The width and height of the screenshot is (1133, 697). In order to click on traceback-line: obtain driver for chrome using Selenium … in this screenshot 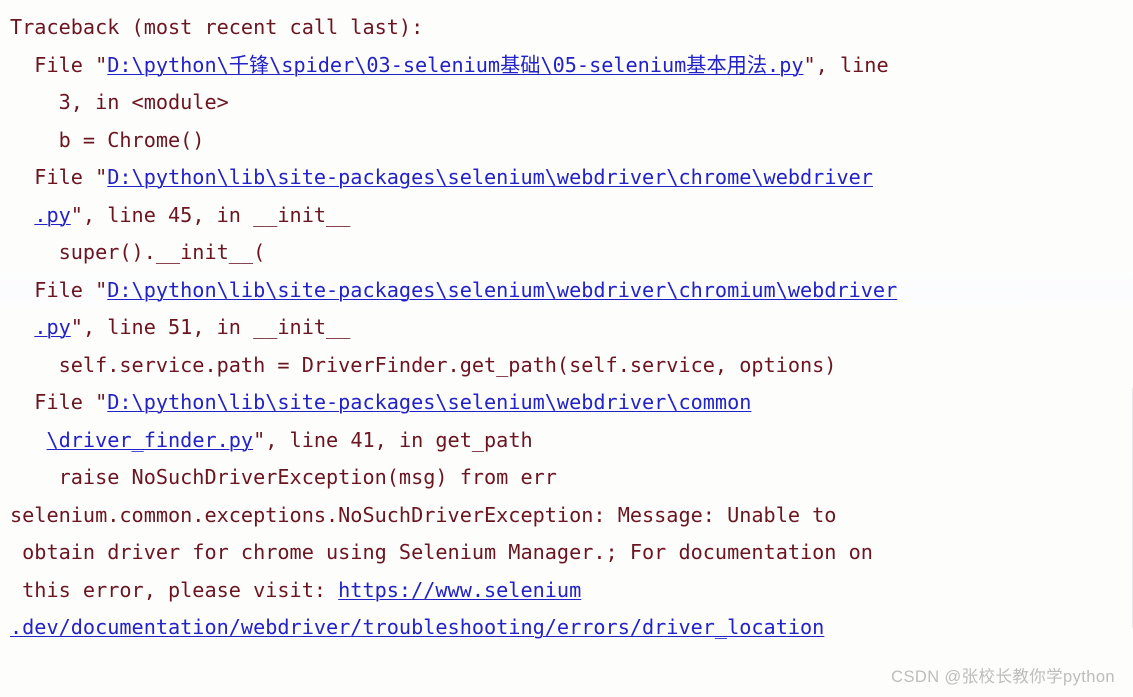, I will do `click(566, 553)`.